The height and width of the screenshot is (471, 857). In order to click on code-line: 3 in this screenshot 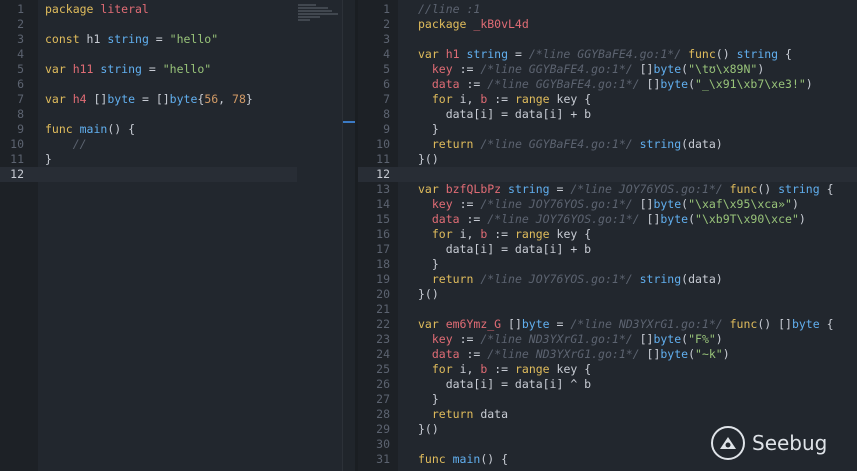, I will do `click(607, 39)`.